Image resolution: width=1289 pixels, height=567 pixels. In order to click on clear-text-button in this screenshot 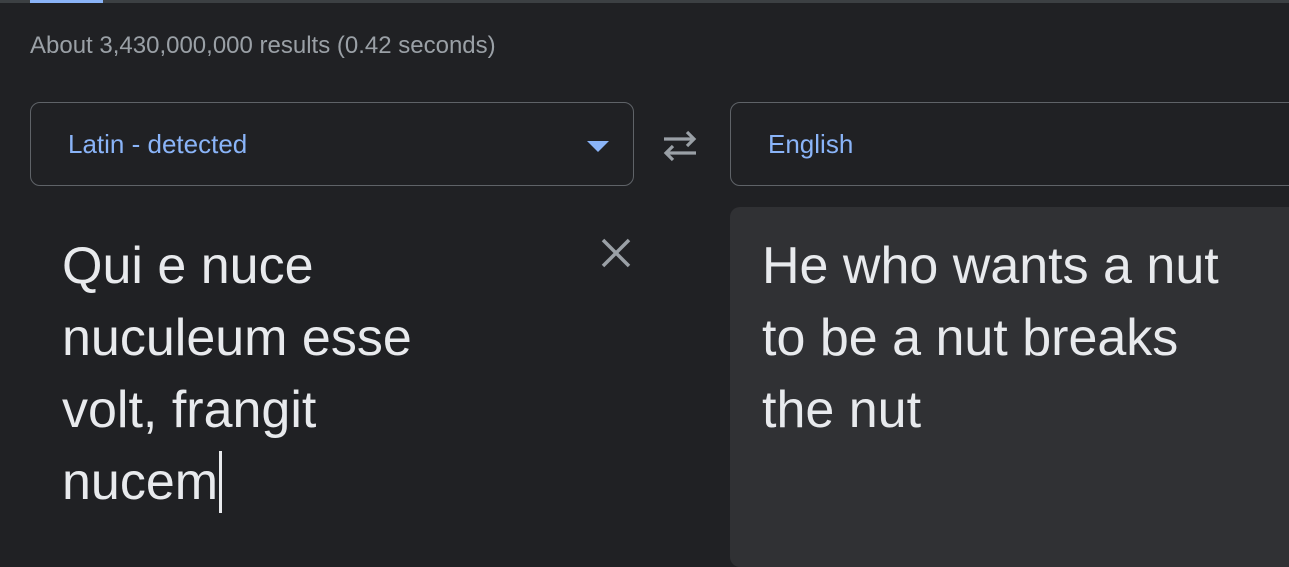, I will do `click(616, 253)`.